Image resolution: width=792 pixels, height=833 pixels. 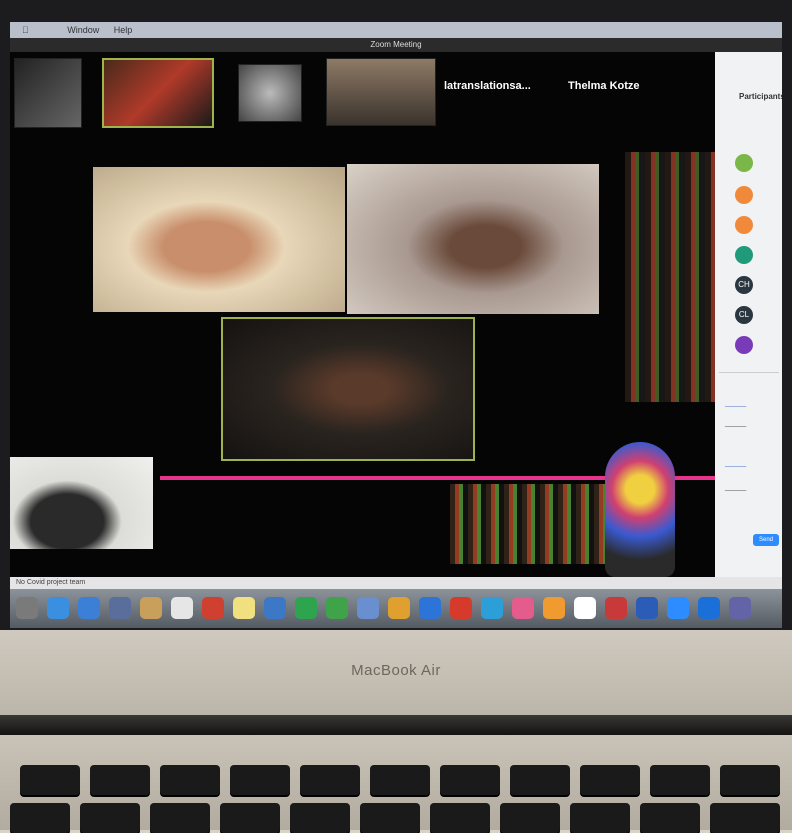 What do you see at coordinates (396, 583) in the screenshot?
I see `meeting-info-bar: No Covid project team` at bounding box center [396, 583].